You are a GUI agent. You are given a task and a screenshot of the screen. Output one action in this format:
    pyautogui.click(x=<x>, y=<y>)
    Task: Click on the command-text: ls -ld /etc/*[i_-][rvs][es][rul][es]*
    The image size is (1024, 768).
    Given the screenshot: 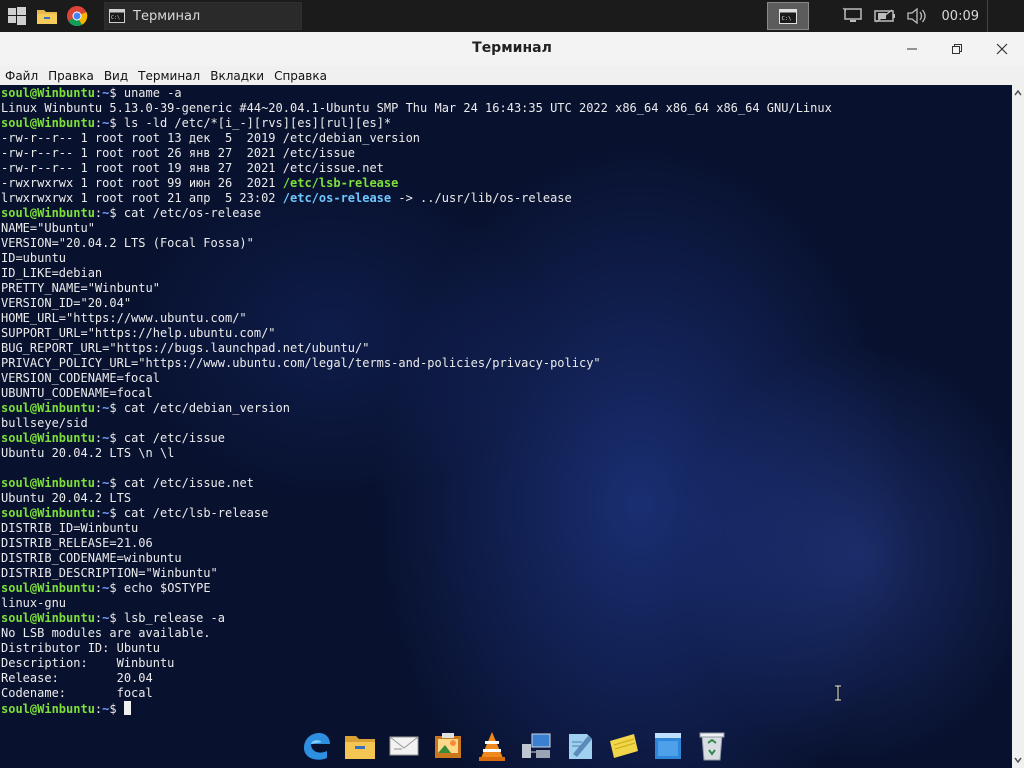 What is the action you would take?
    pyautogui.click(x=257, y=123)
    